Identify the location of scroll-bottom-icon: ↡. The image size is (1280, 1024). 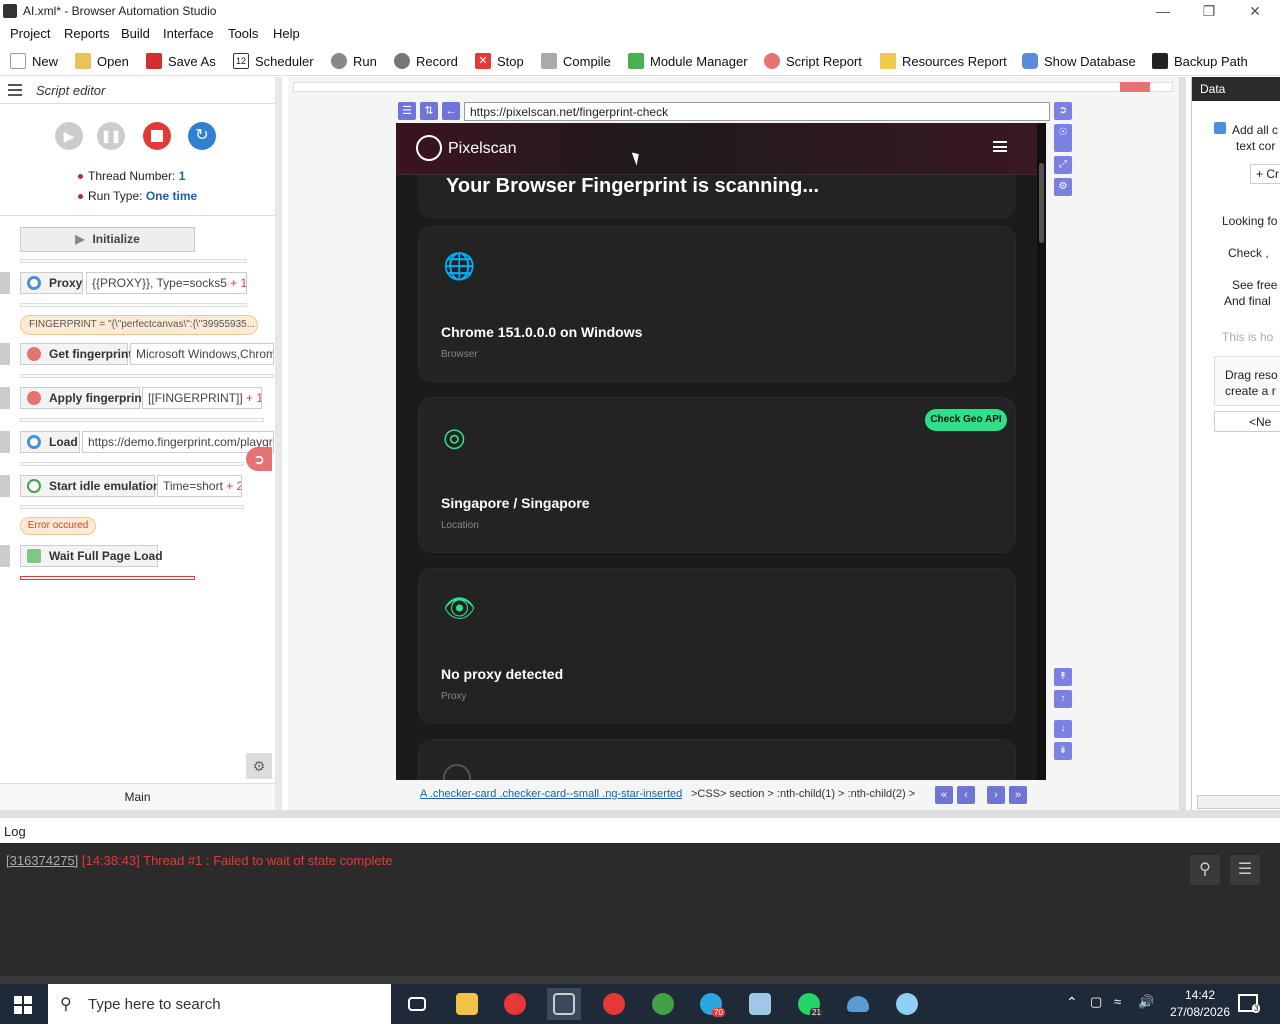
(1063, 751).